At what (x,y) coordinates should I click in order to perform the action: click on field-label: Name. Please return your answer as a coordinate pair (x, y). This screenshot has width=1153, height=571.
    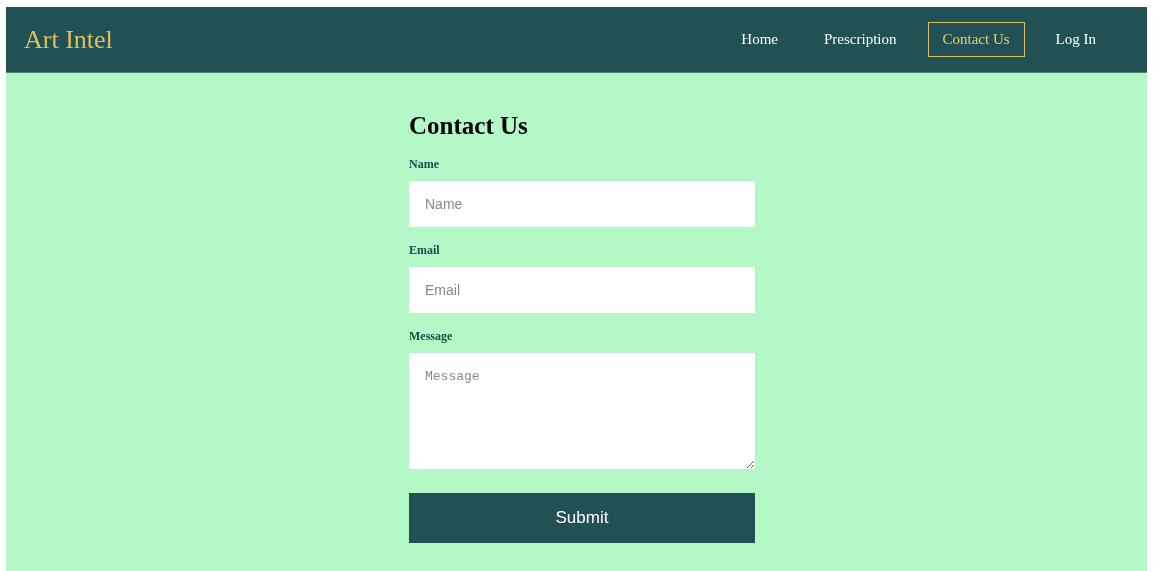
    Looking at the image, I should click on (424, 164).